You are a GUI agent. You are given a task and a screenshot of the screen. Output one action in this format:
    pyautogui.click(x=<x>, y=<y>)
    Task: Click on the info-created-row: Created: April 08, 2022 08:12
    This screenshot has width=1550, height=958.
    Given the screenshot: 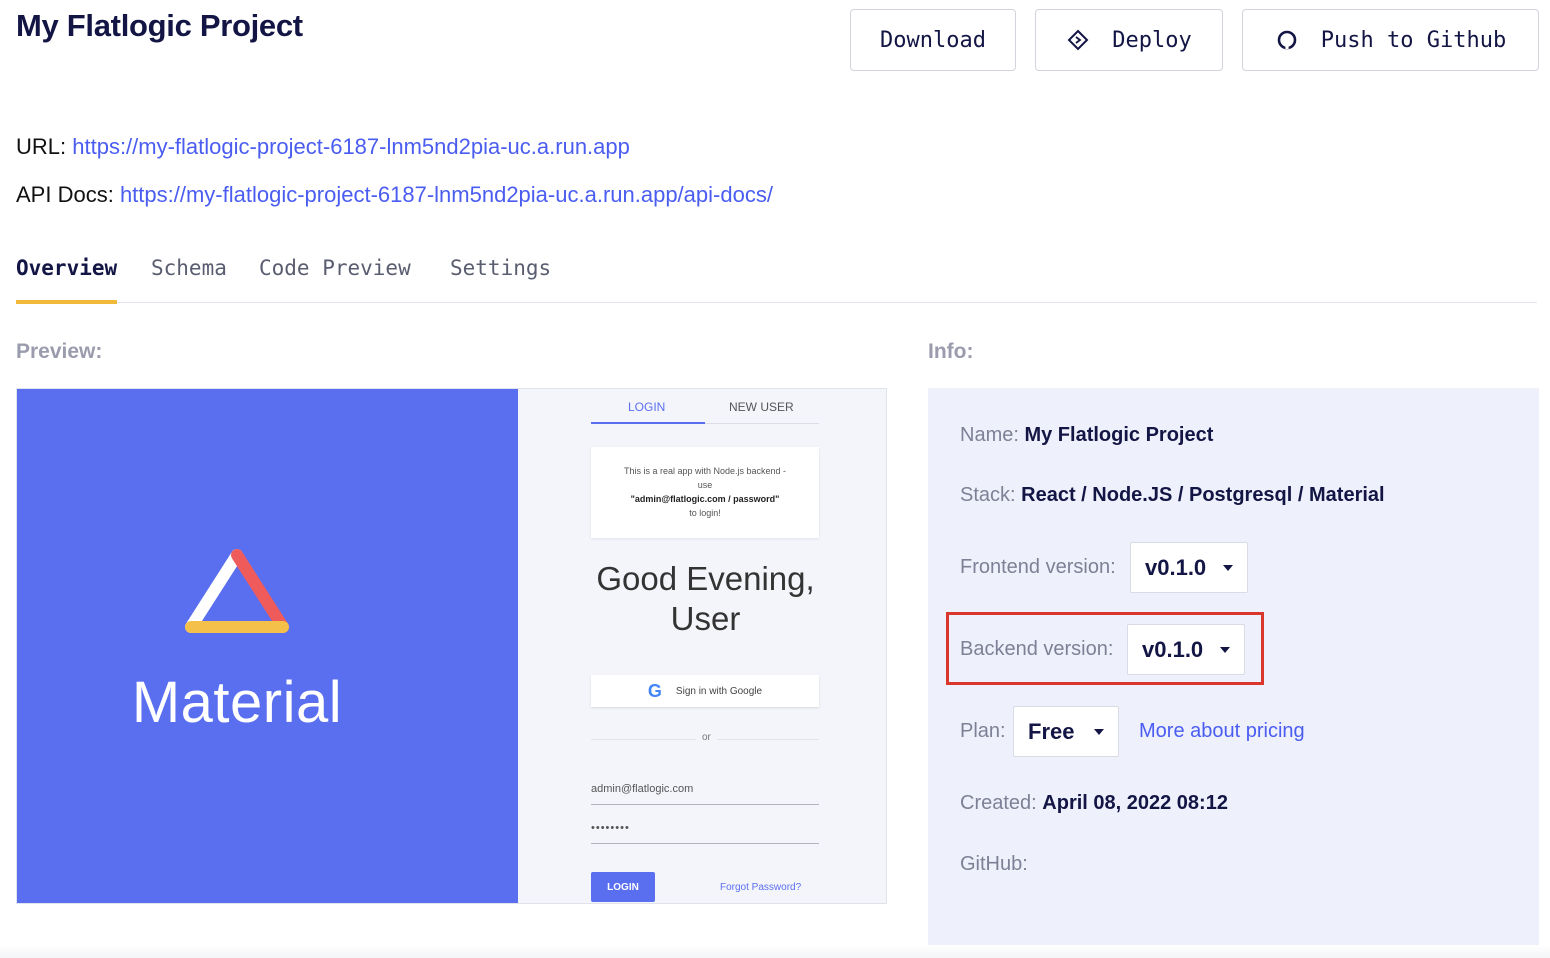 What is the action you would take?
    pyautogui.click(x=1094, y=803)
    